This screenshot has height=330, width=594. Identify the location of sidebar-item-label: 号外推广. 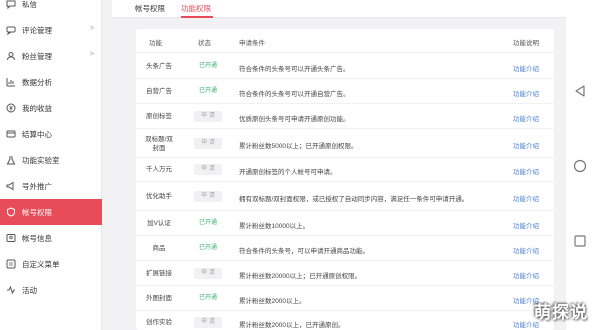
(37, 186).